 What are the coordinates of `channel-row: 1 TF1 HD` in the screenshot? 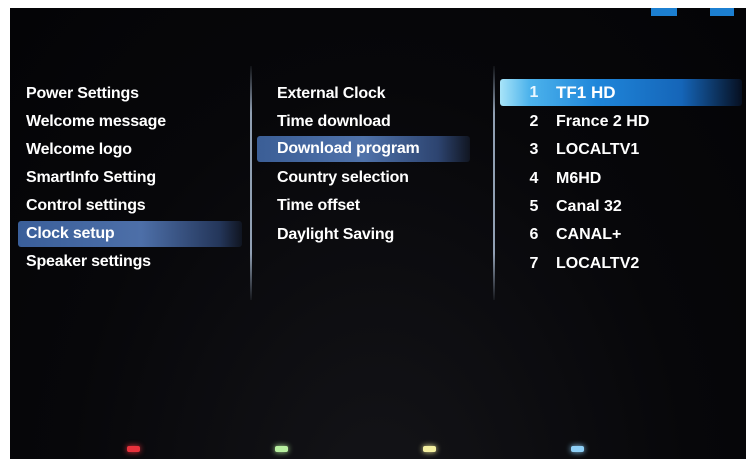 It's located at (621, 92).